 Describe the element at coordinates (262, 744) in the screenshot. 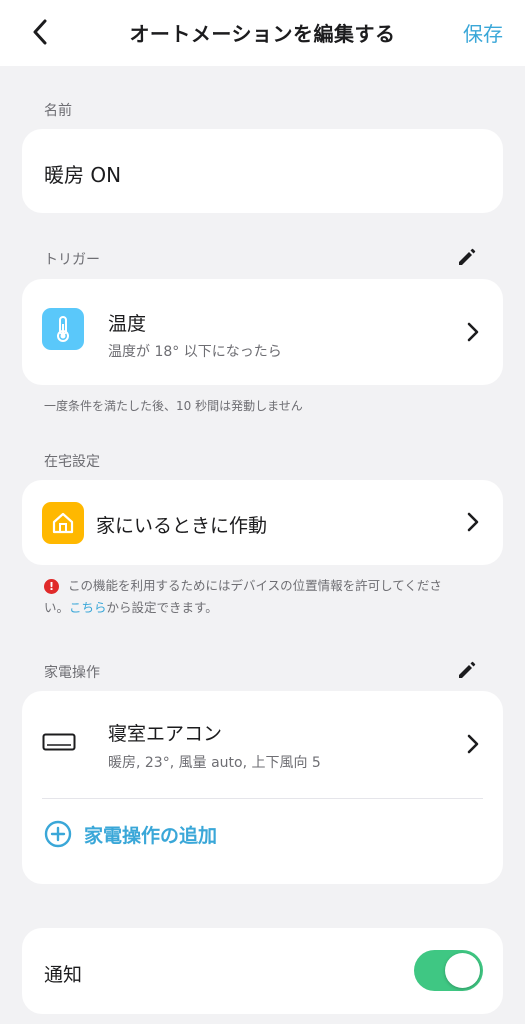

I see `appliance-row: 寝室エアコン 暖房, 23°, 風量 auto, 上下風向 5` at that location.